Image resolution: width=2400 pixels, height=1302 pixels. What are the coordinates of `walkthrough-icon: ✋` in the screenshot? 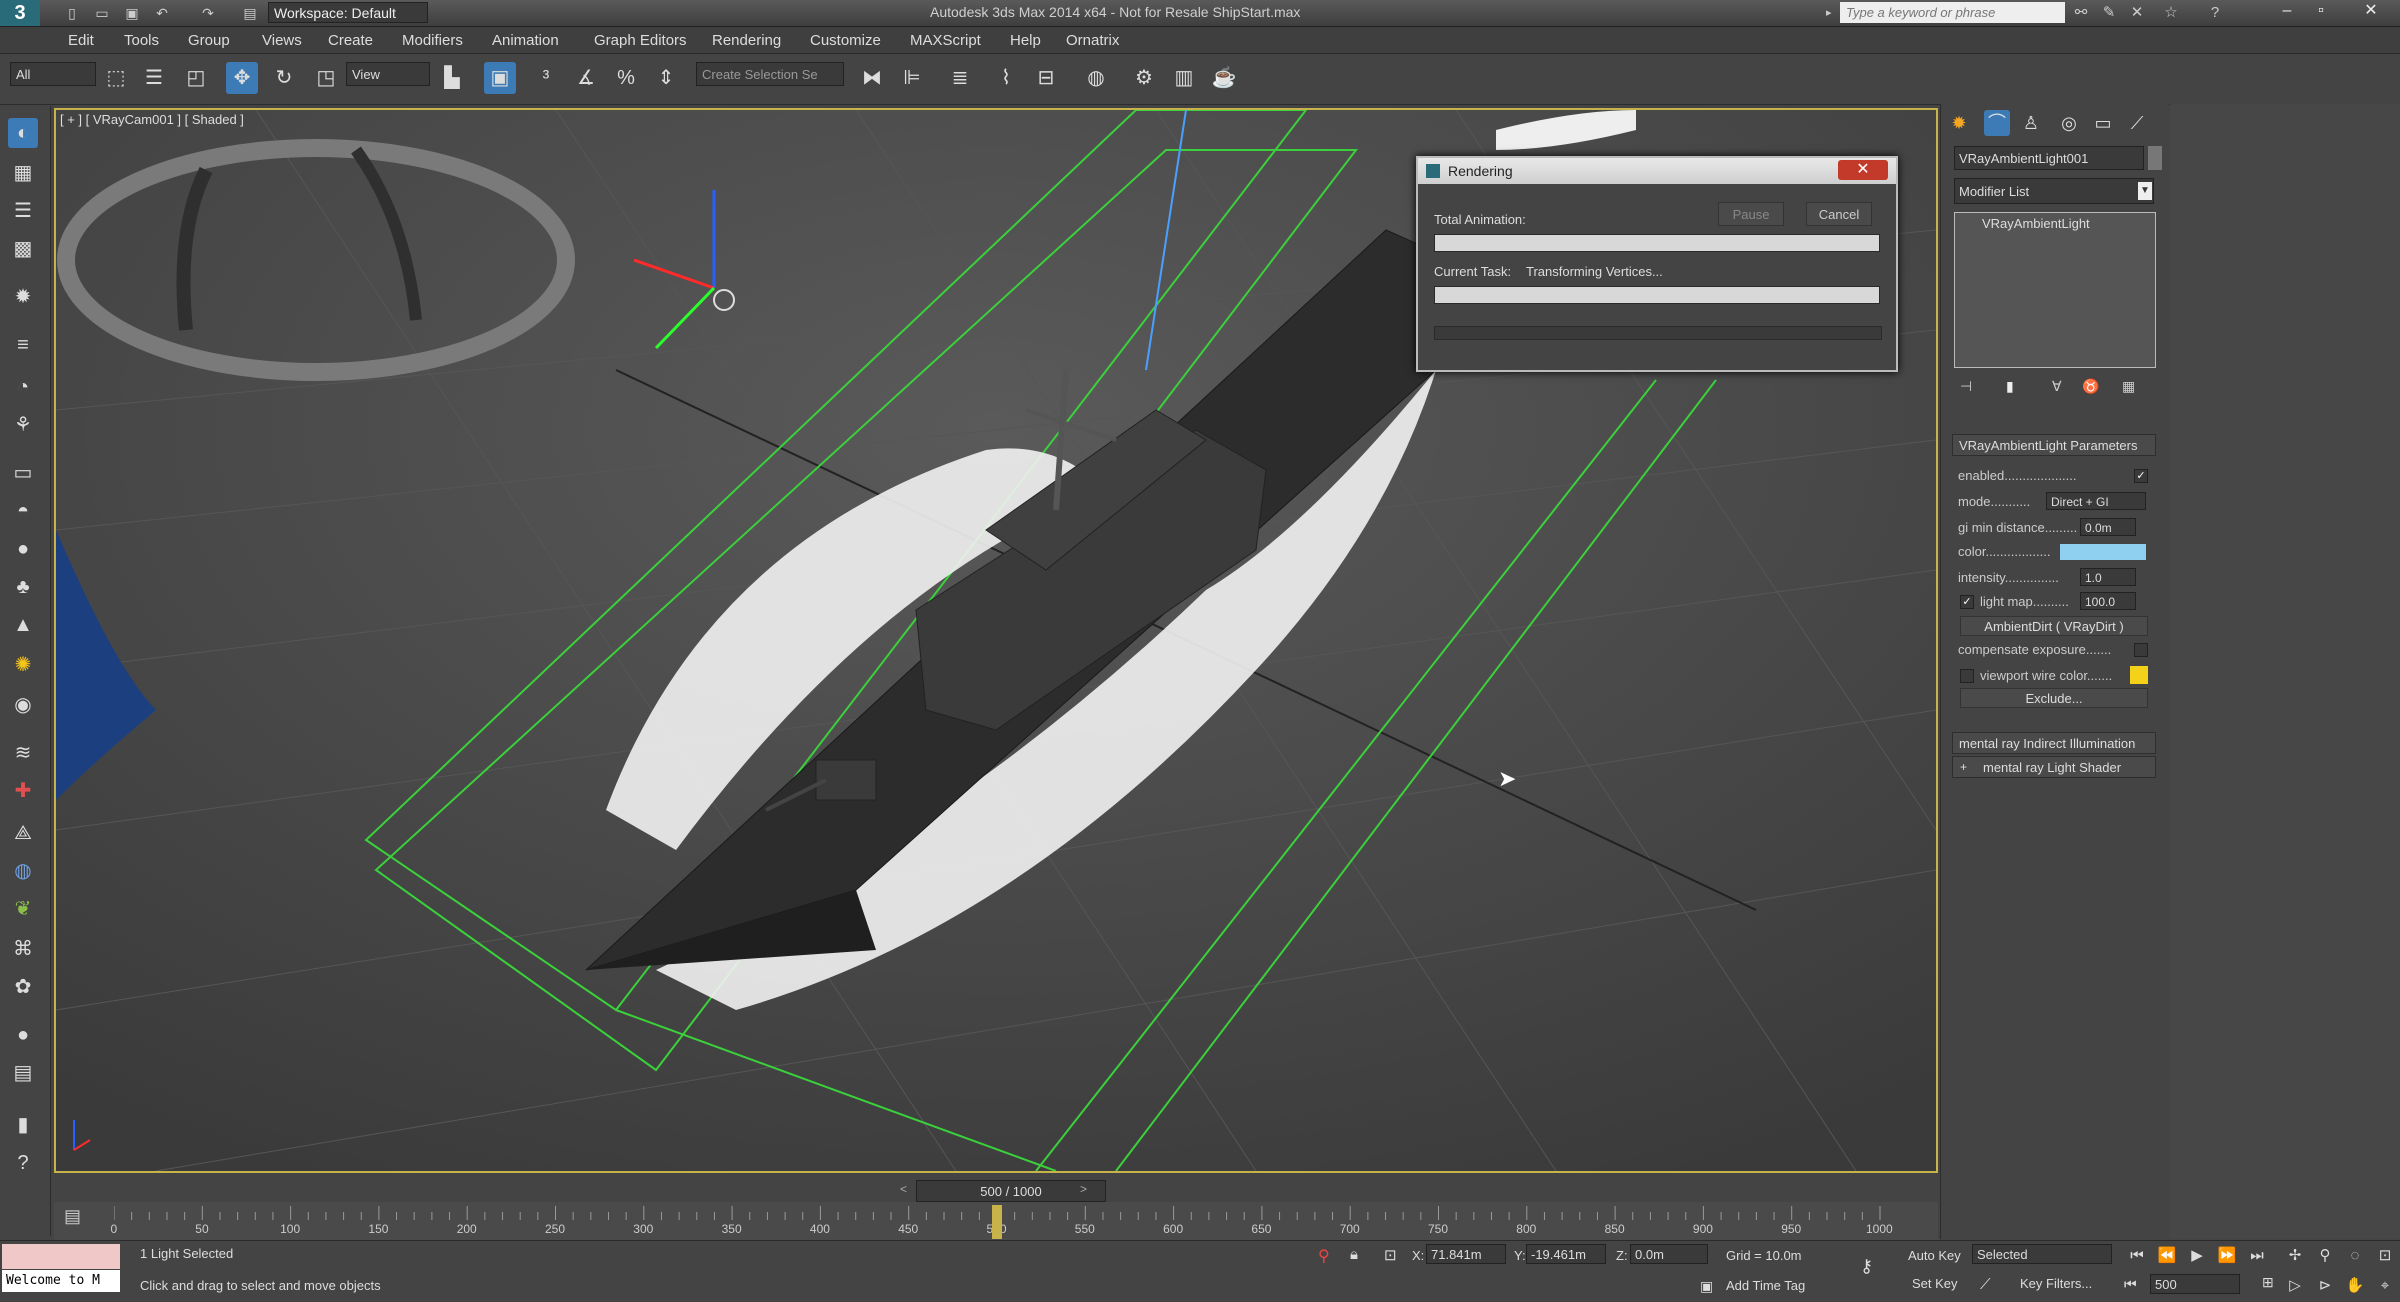 It's located at (2355, 1286).